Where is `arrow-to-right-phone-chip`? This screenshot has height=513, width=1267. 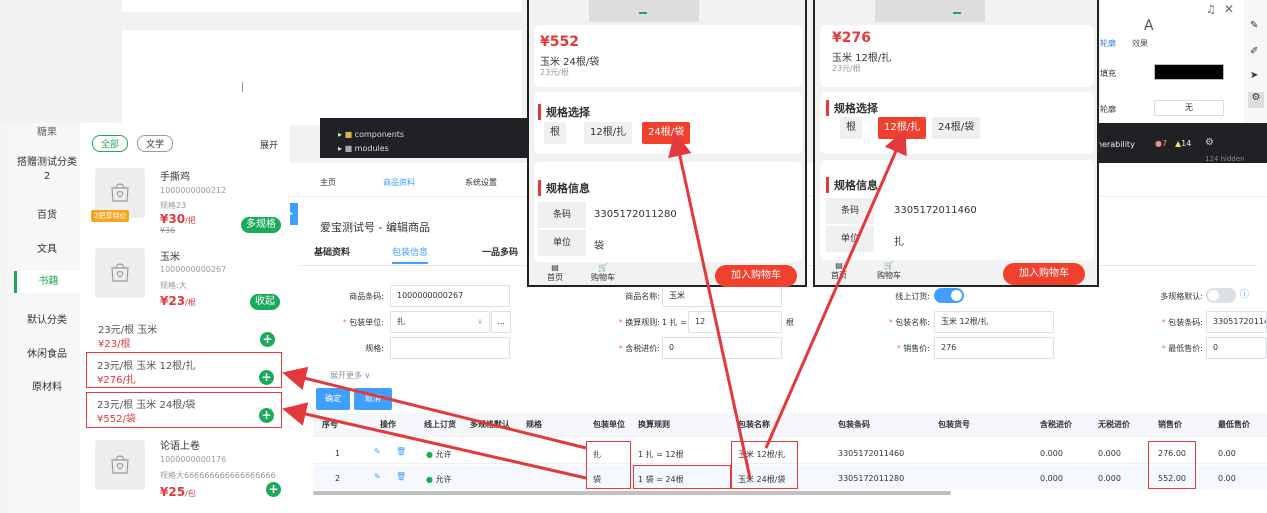 arrow-to-right-phone-chip is located at coordinates (835, 289).